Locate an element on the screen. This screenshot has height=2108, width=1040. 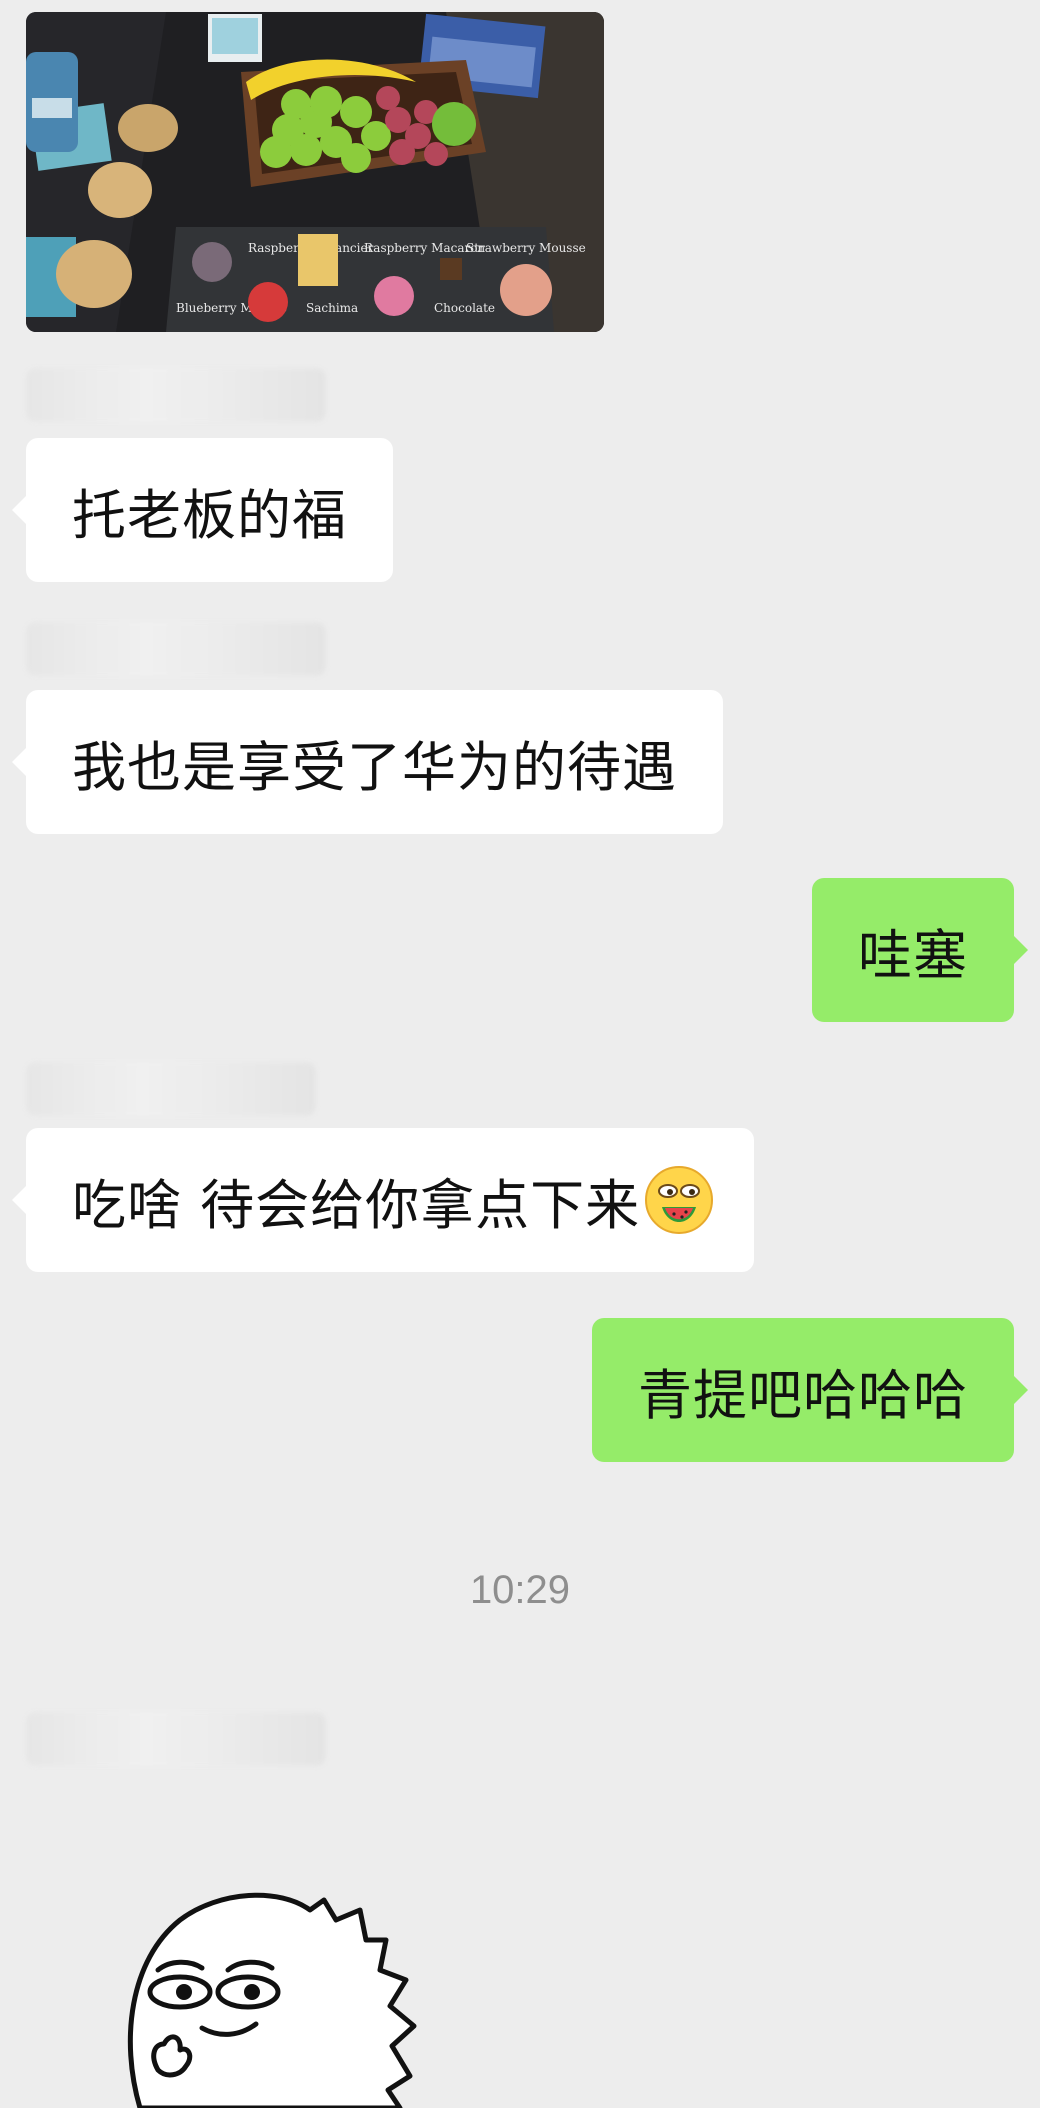
message-text: 托老板的福 is located at coordinates (209, 515).